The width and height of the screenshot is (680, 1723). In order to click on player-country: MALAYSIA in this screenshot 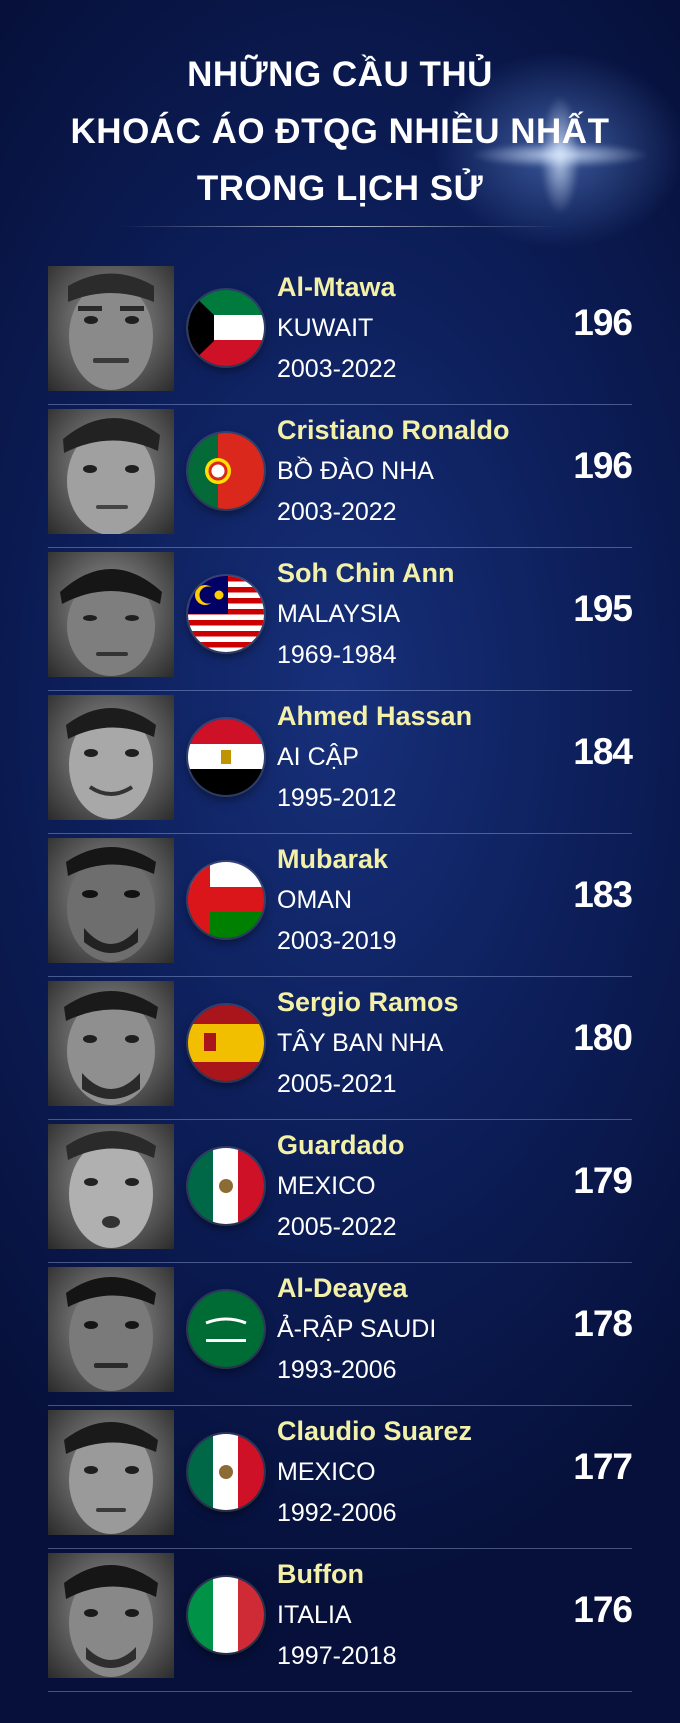, I will do `click(339, 614)`.